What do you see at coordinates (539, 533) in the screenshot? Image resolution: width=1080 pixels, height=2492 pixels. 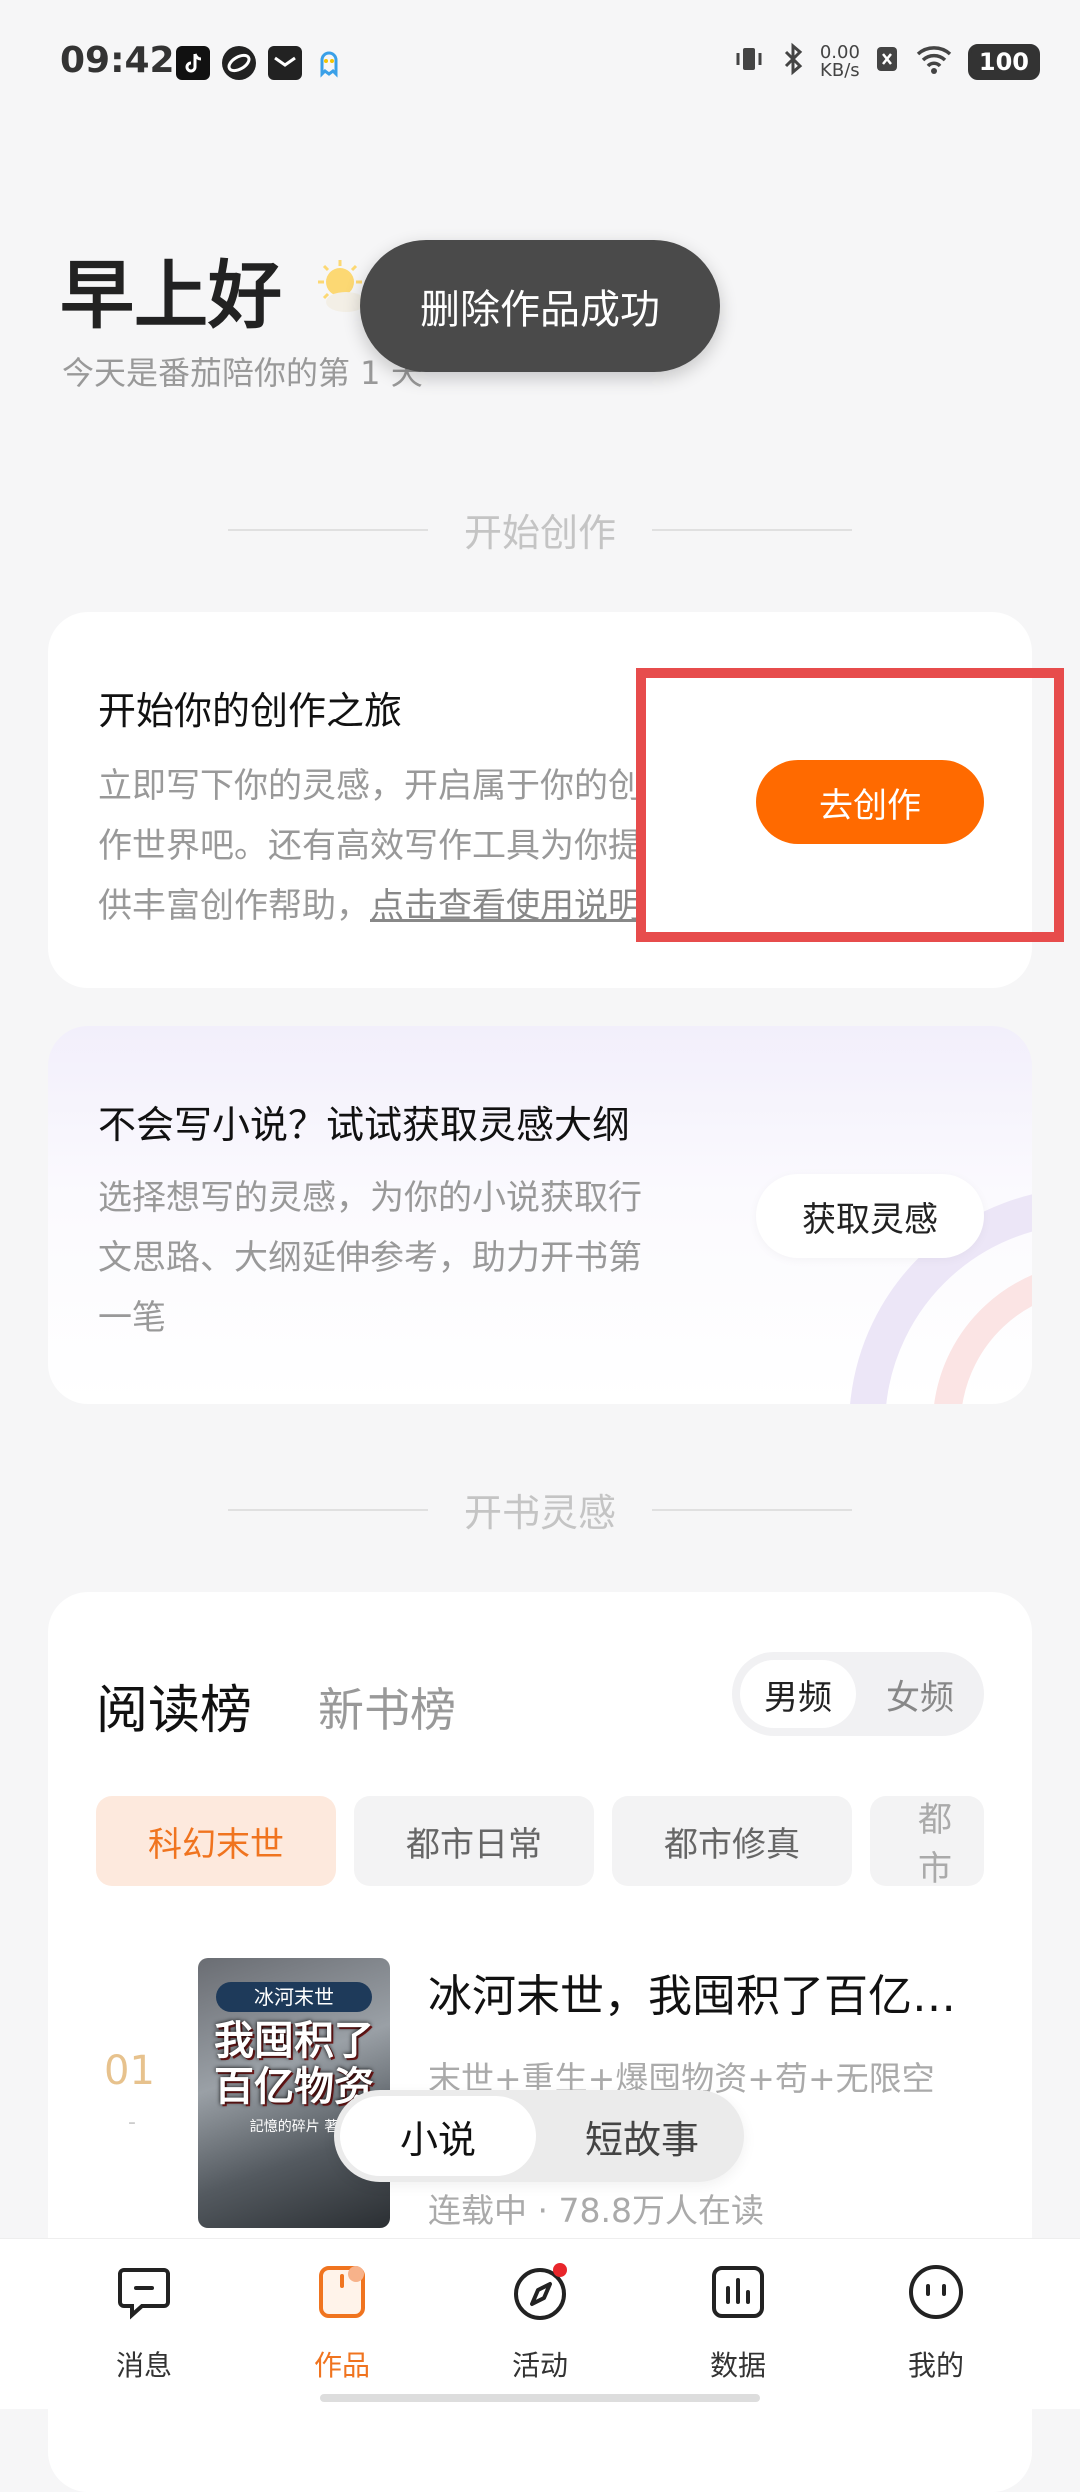 I see `section-title: 开始创作` at bounding box center [539, 533].